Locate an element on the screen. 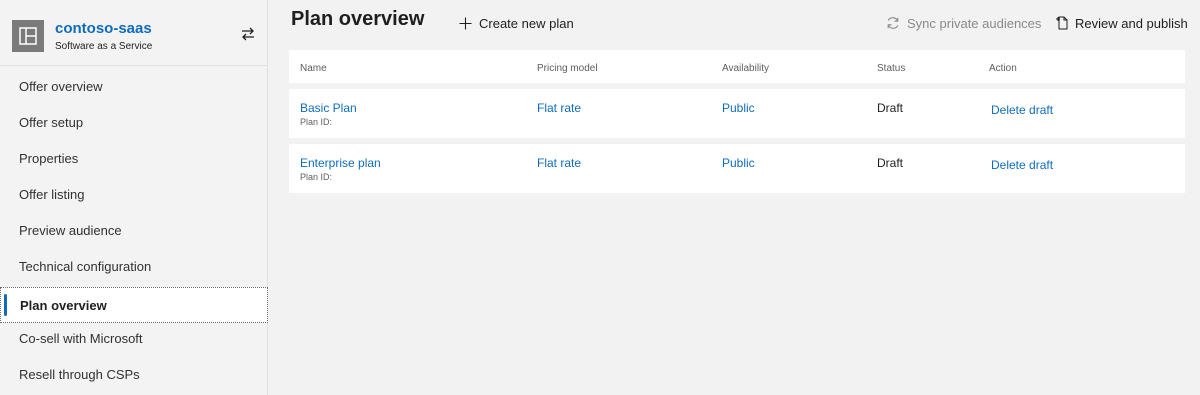 The height and width of the screenshot is (395, 1200). create-new-plan-label: Create new plan is located at coordinates (526, 23).